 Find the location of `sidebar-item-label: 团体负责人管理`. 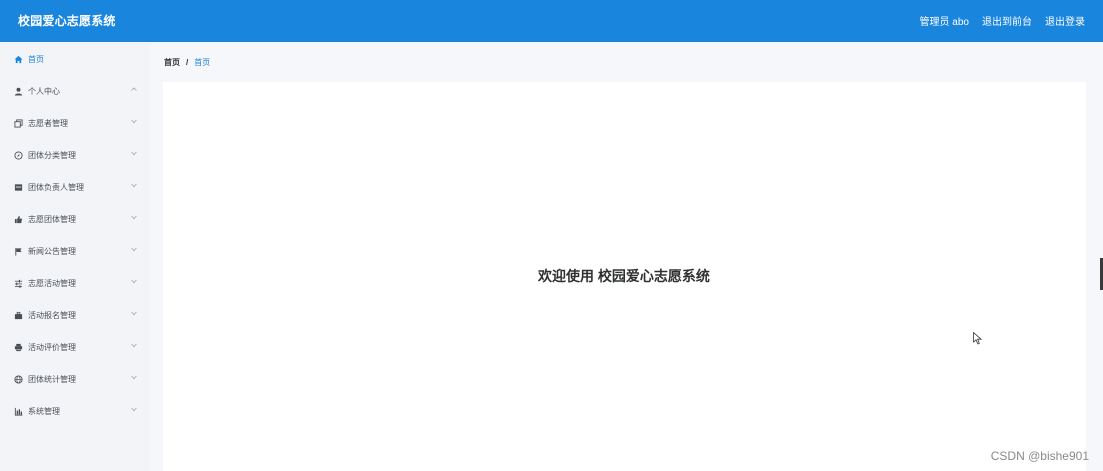

sidebar-item-label: 团体负责人管理 is located at coordinates (56, 187).